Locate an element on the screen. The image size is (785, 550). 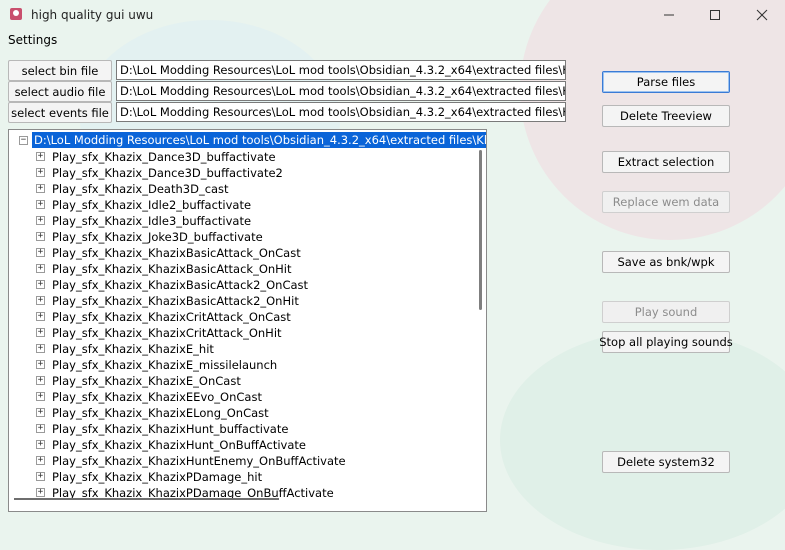
tree-item-label: Play_sfx_Khazix_KhazixCritAttack_OnCast is located at coordinates (171, 317).